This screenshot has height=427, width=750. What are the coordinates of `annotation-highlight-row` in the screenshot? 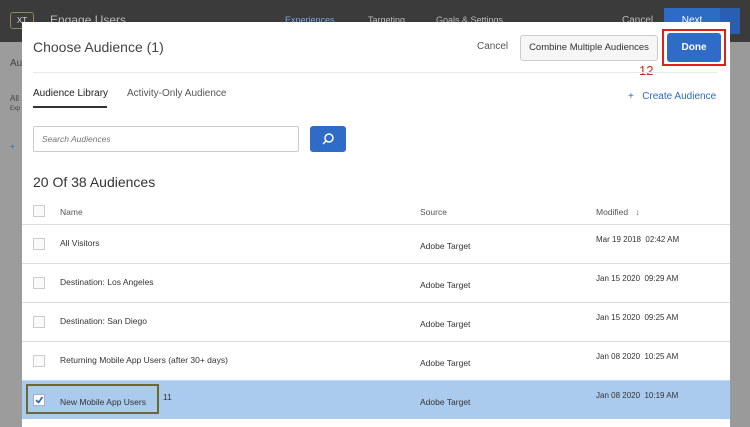 It's located at (92, 399).